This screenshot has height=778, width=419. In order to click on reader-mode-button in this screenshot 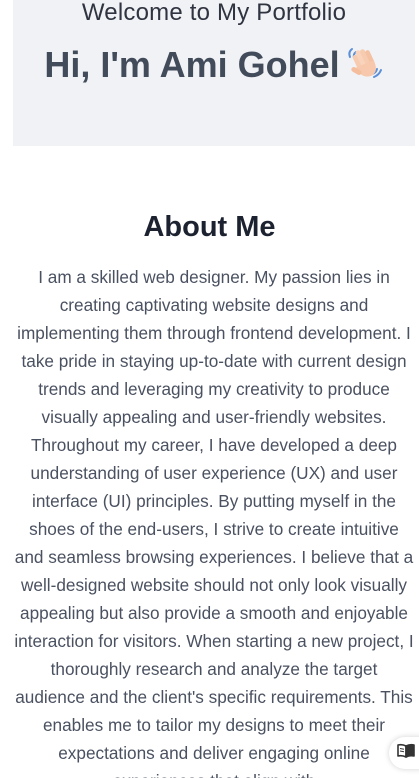, I will do `click(404, 753)`.